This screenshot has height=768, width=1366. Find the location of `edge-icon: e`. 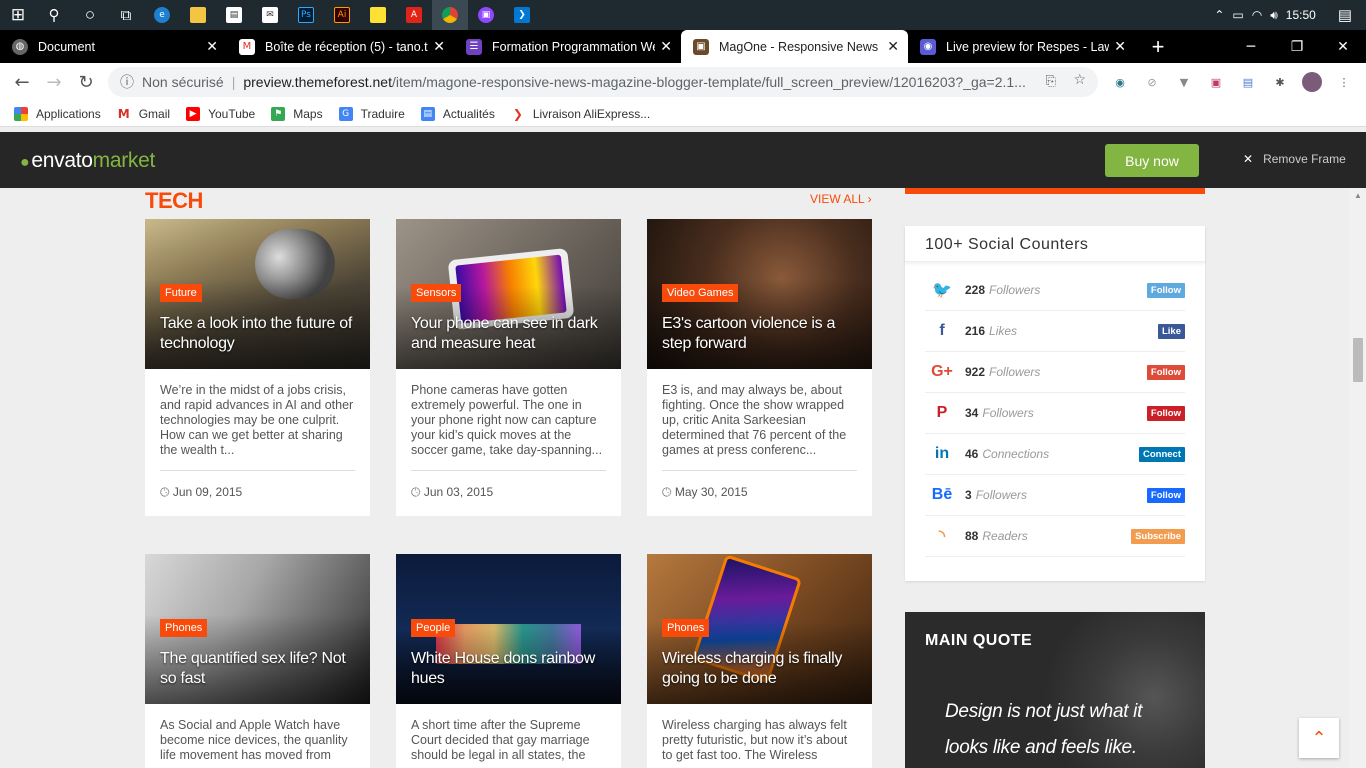

edge-icon: e is located at coordinates (162, 15).